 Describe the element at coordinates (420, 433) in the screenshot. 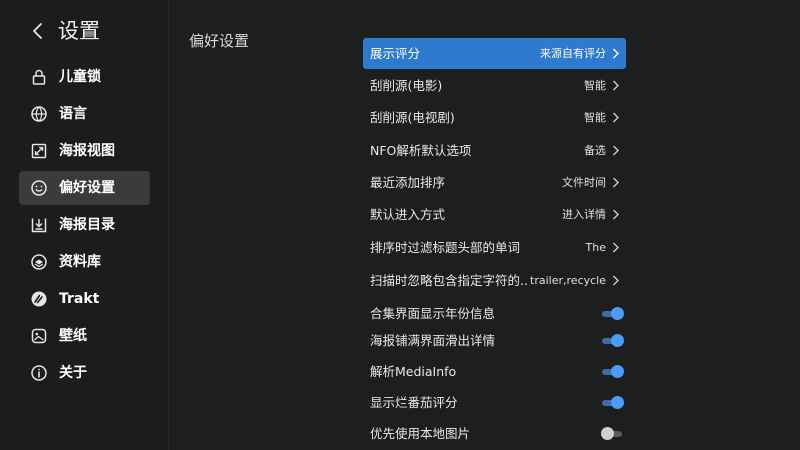

I see `setting-label: 优先使用本地图片` at that location.